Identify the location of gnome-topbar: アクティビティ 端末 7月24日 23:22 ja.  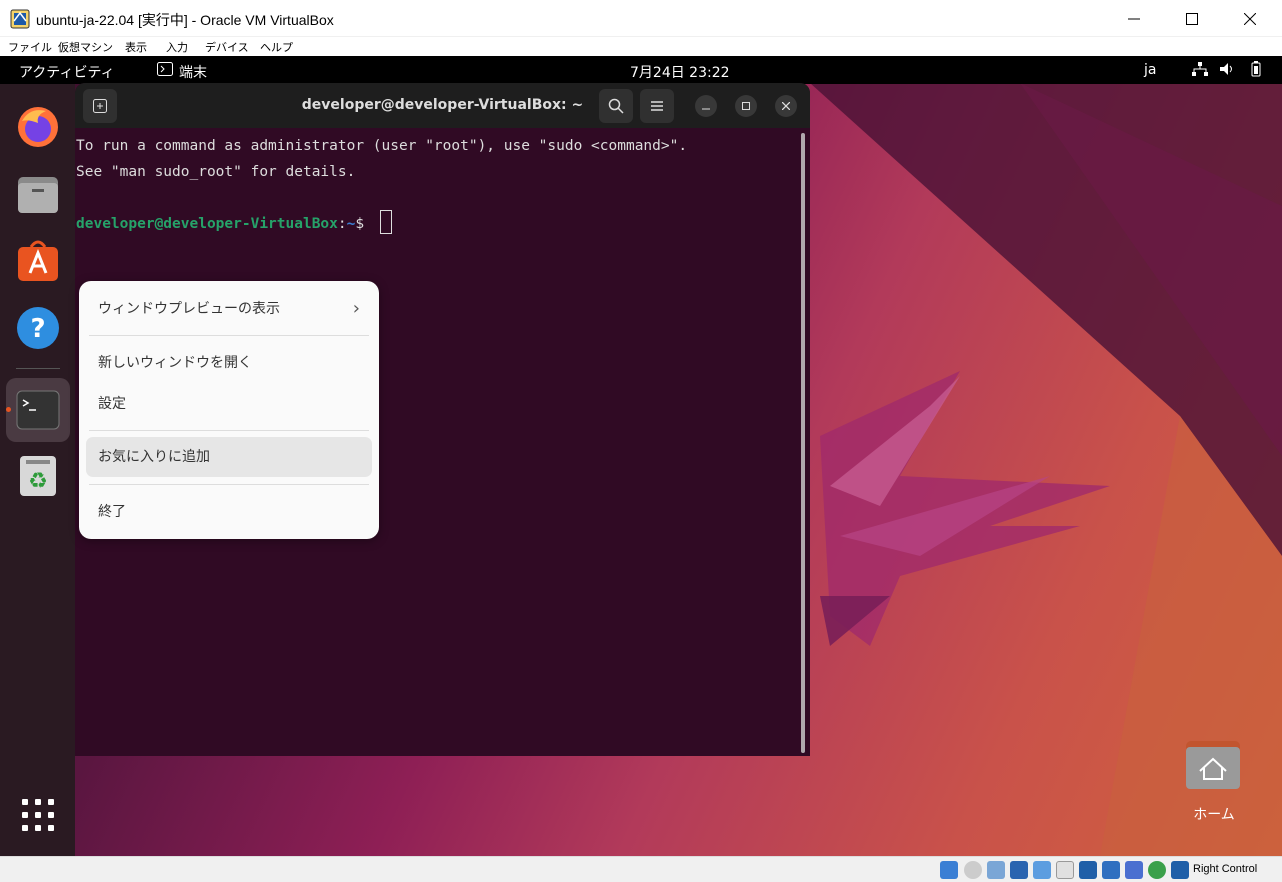
(641, 70).